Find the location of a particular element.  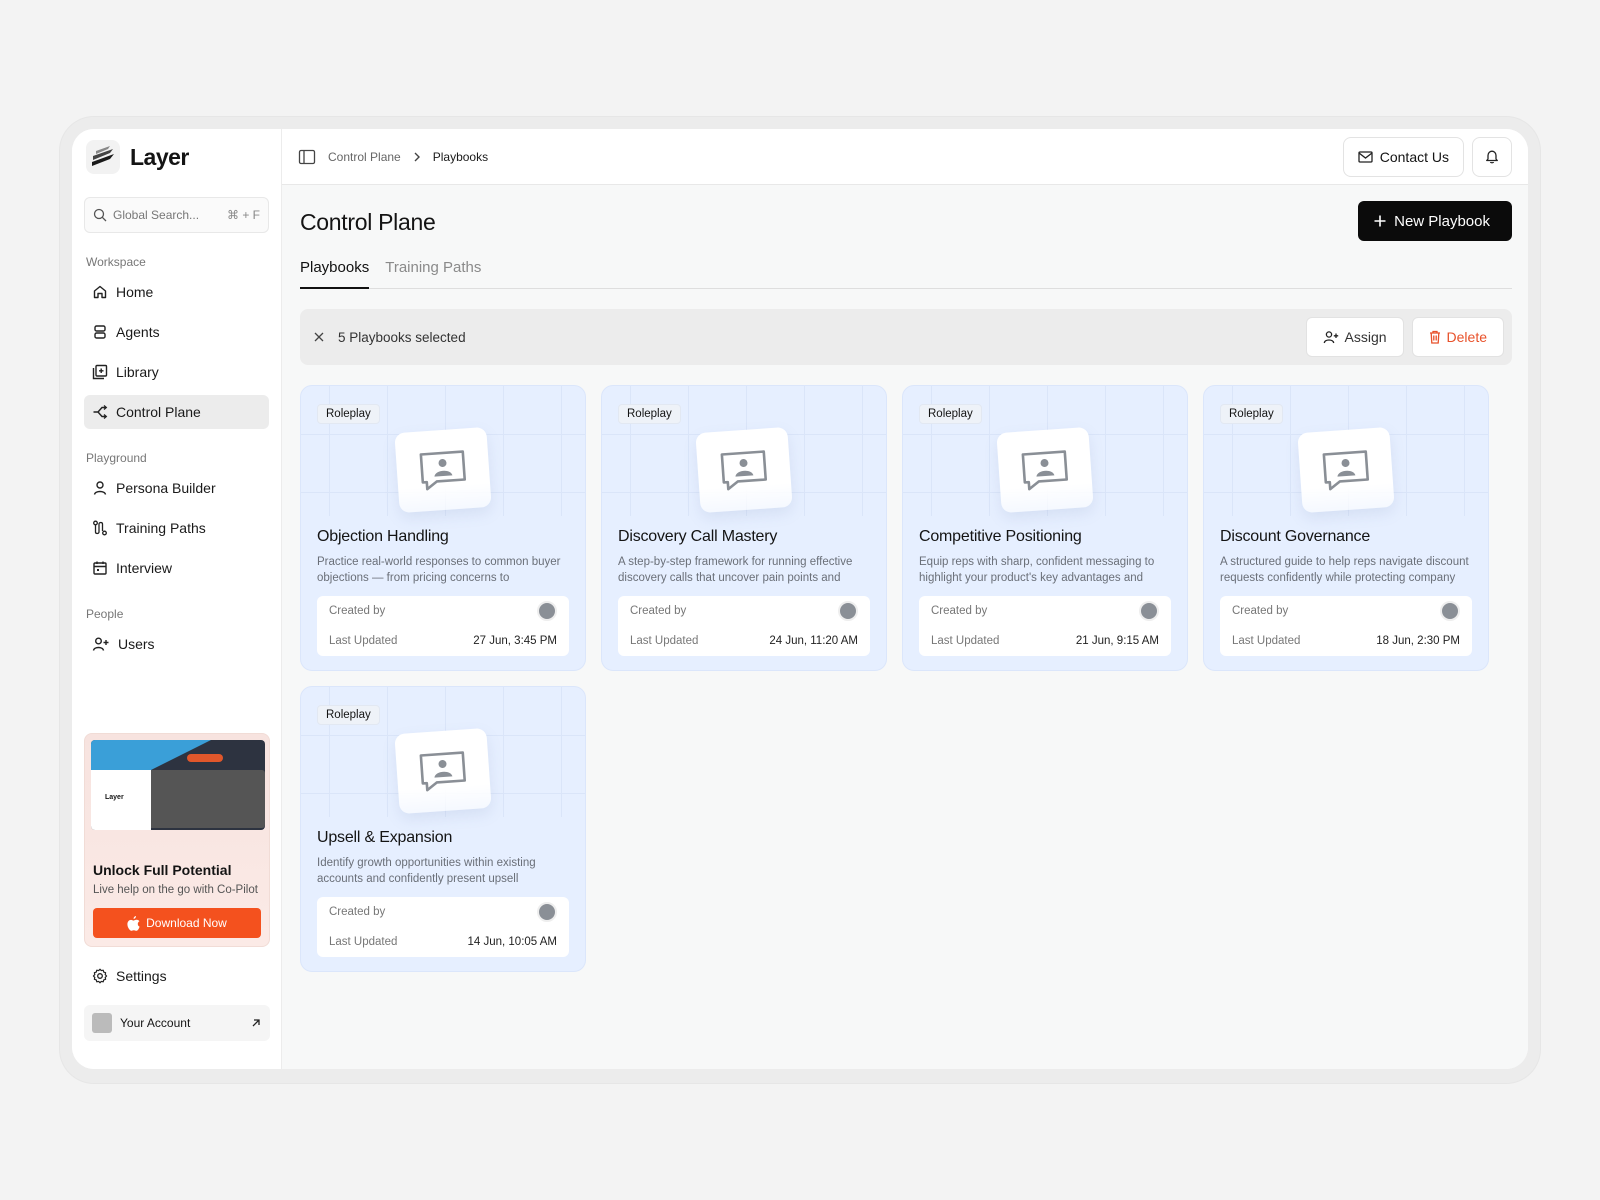

assign-label: Assign is located at coordinates (1365, 337).